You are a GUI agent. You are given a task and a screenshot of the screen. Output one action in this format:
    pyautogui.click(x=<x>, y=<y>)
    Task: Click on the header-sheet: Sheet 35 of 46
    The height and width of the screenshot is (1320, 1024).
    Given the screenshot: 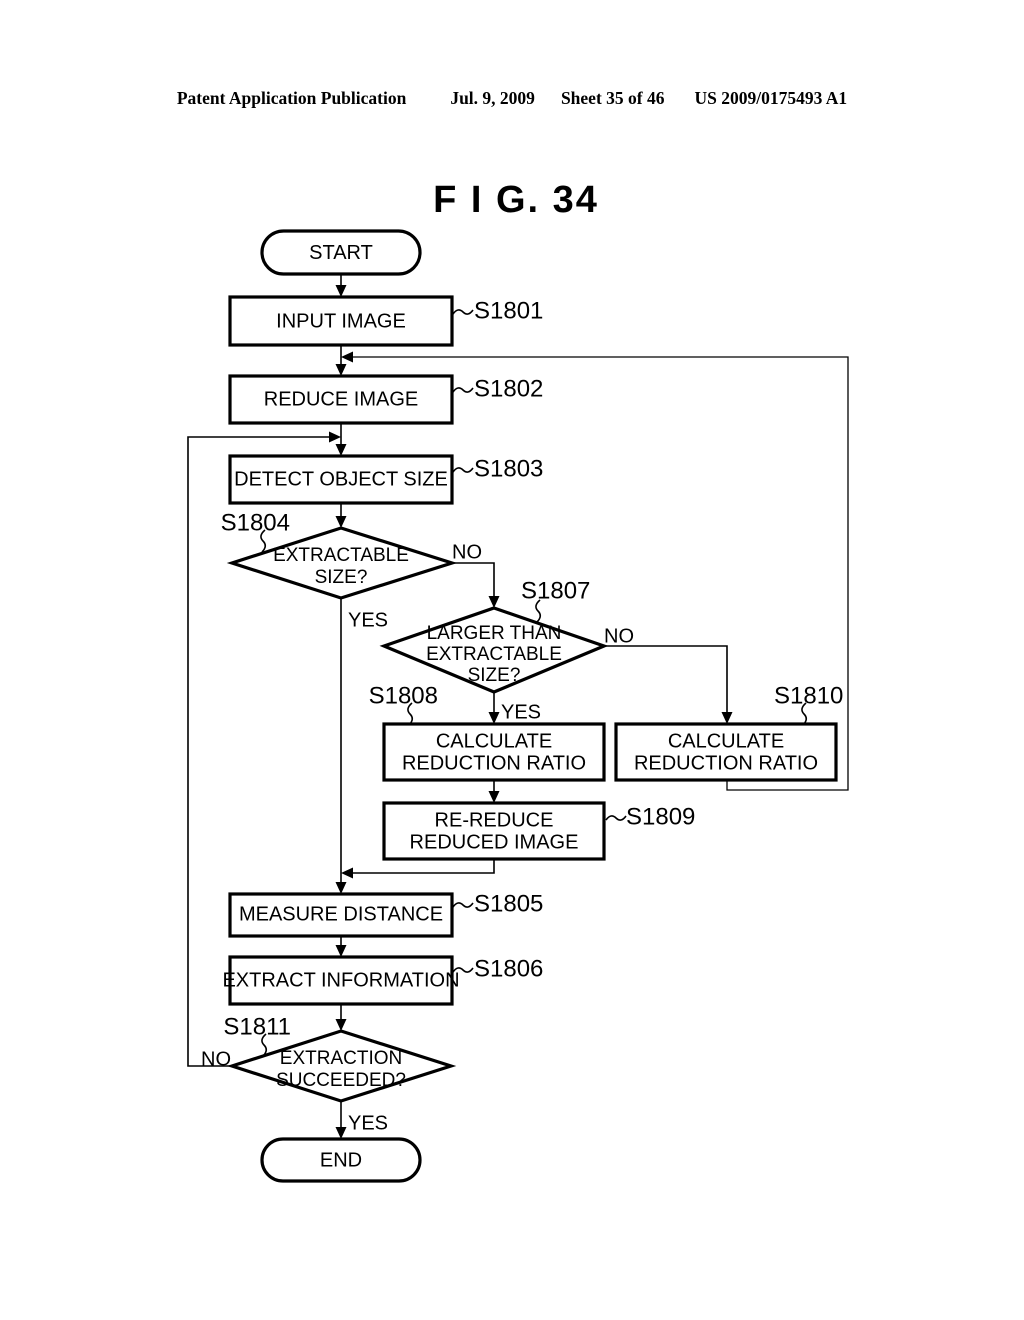 What is the action you would take?
    pyautogui.click(x=612, y=98)
    